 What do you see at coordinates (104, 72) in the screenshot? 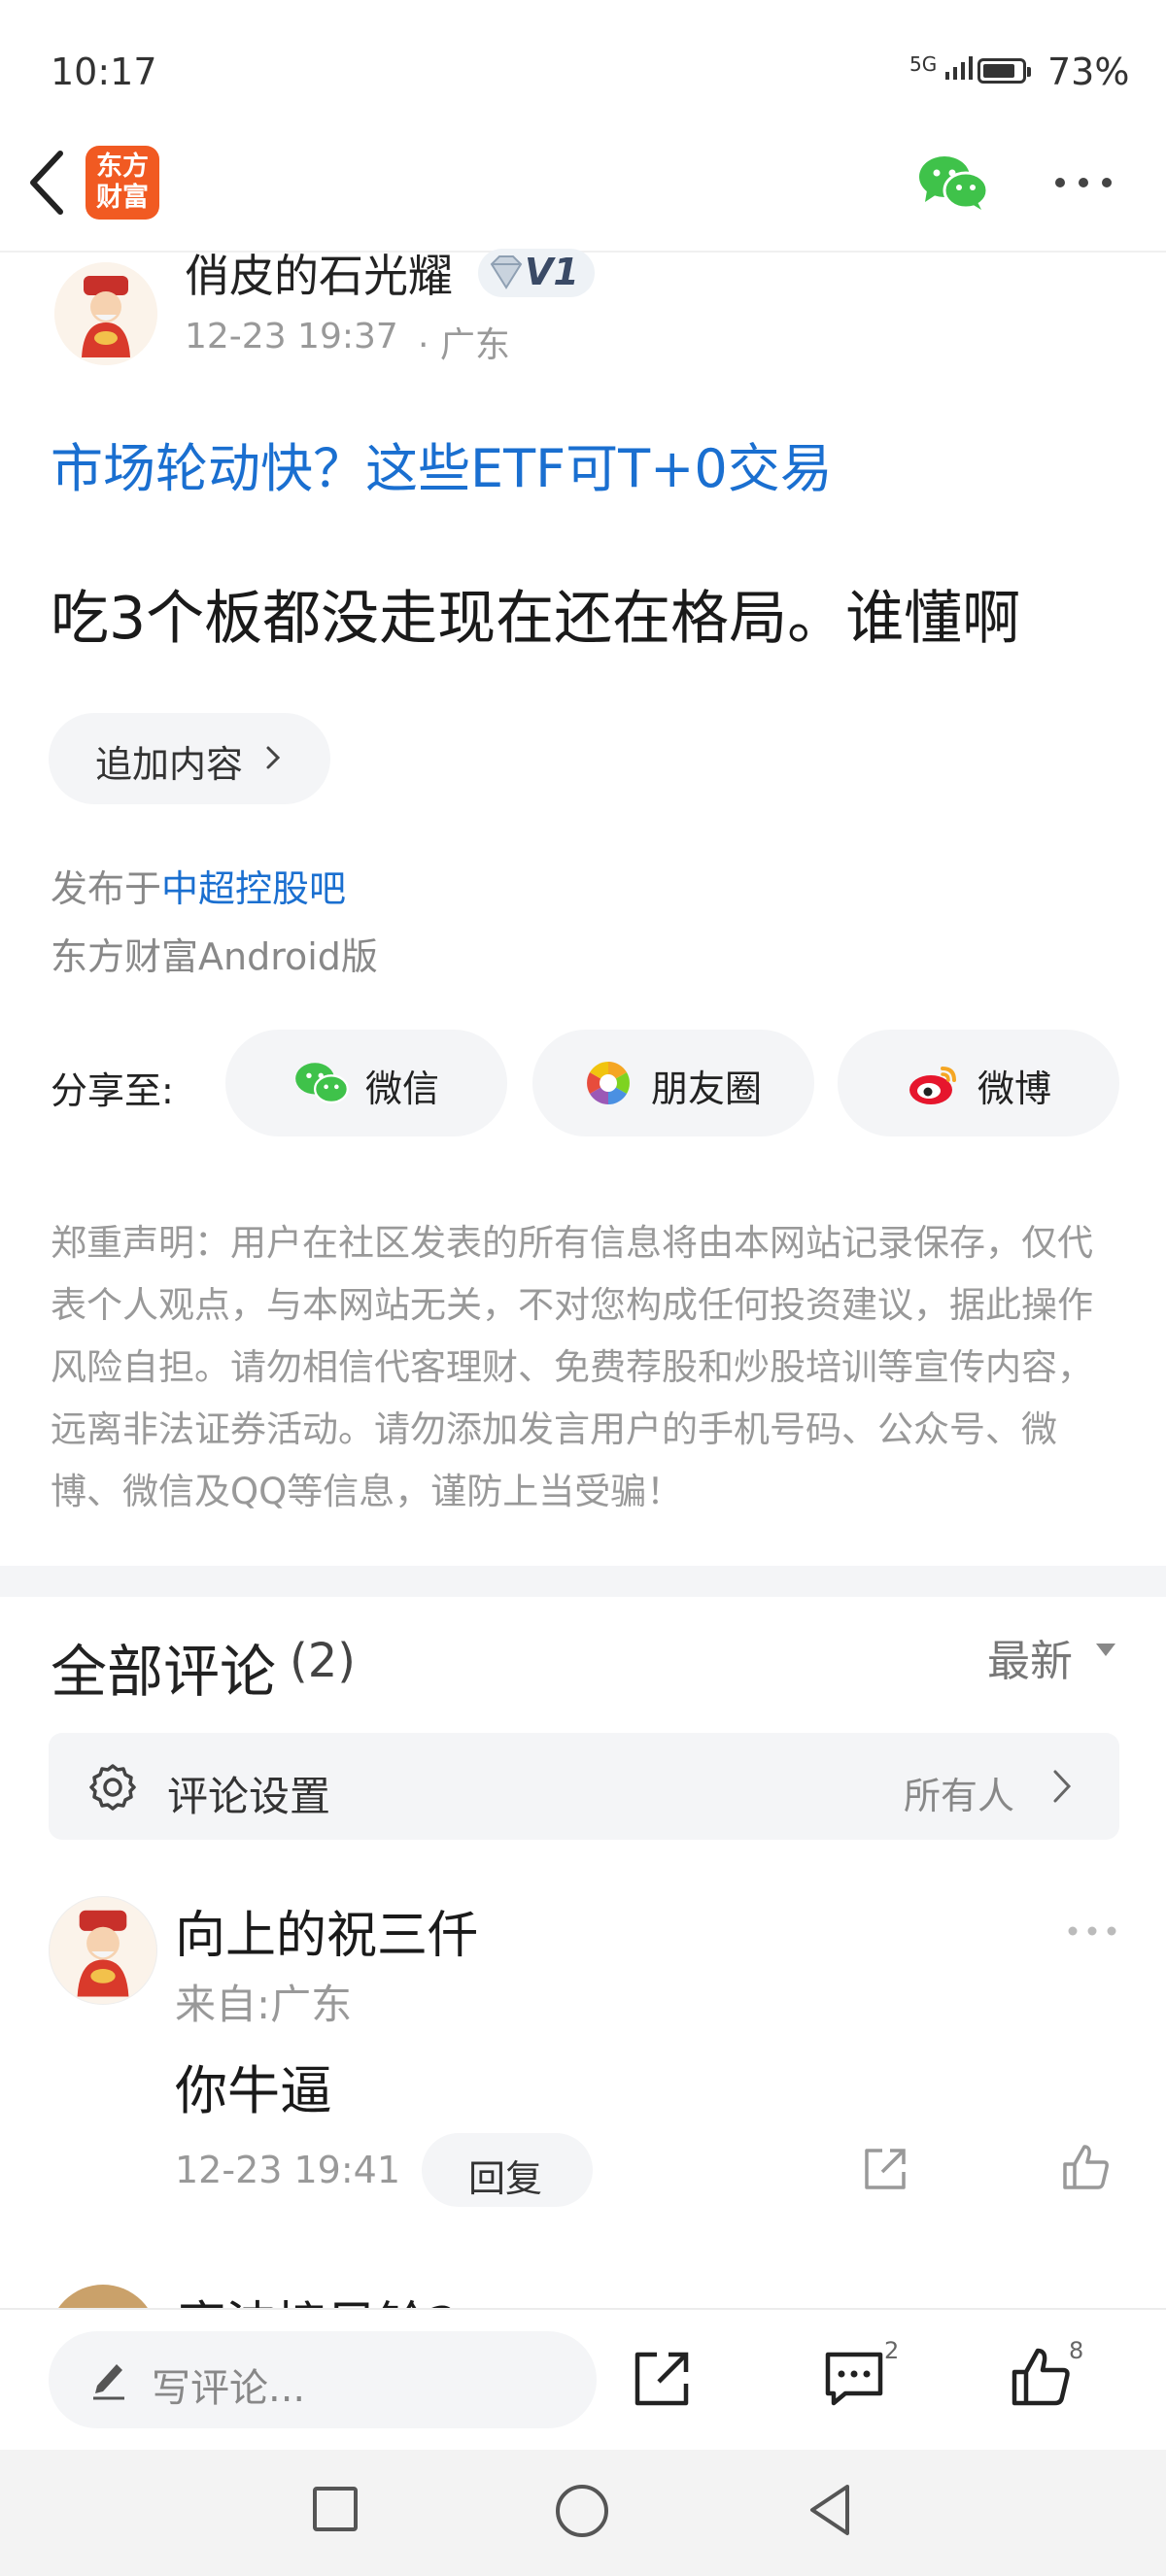
I see `status-time: 10:17` at bounding box center [104, 72].